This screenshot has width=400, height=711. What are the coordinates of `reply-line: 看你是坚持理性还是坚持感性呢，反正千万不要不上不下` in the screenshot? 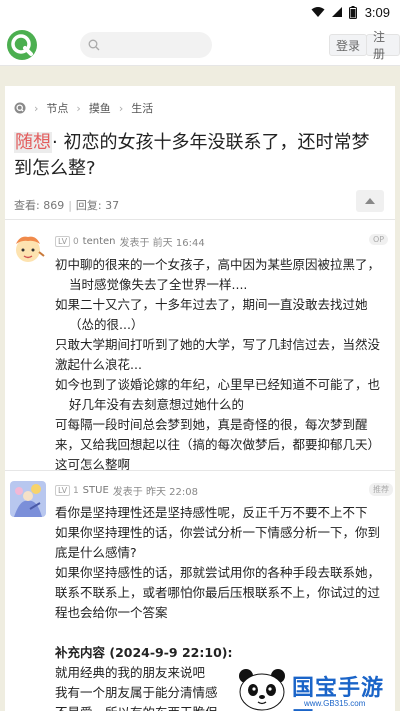 It's located at (211, 512).